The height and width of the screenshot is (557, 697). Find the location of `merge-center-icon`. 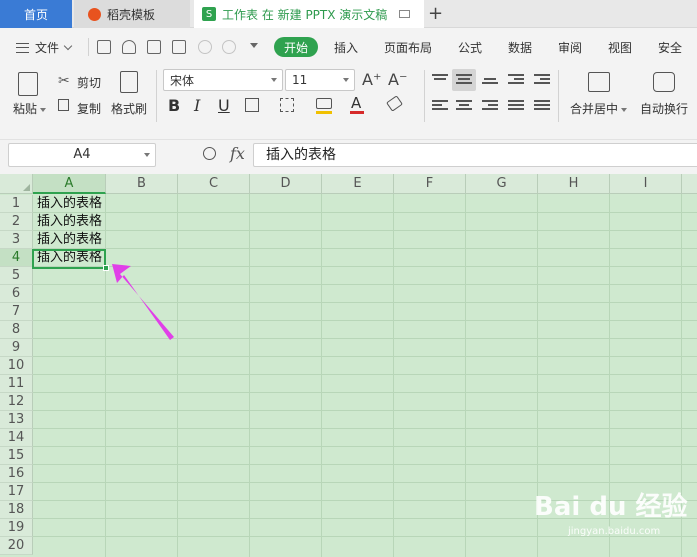

merge-center-icon is located at coordinates (599, 82).